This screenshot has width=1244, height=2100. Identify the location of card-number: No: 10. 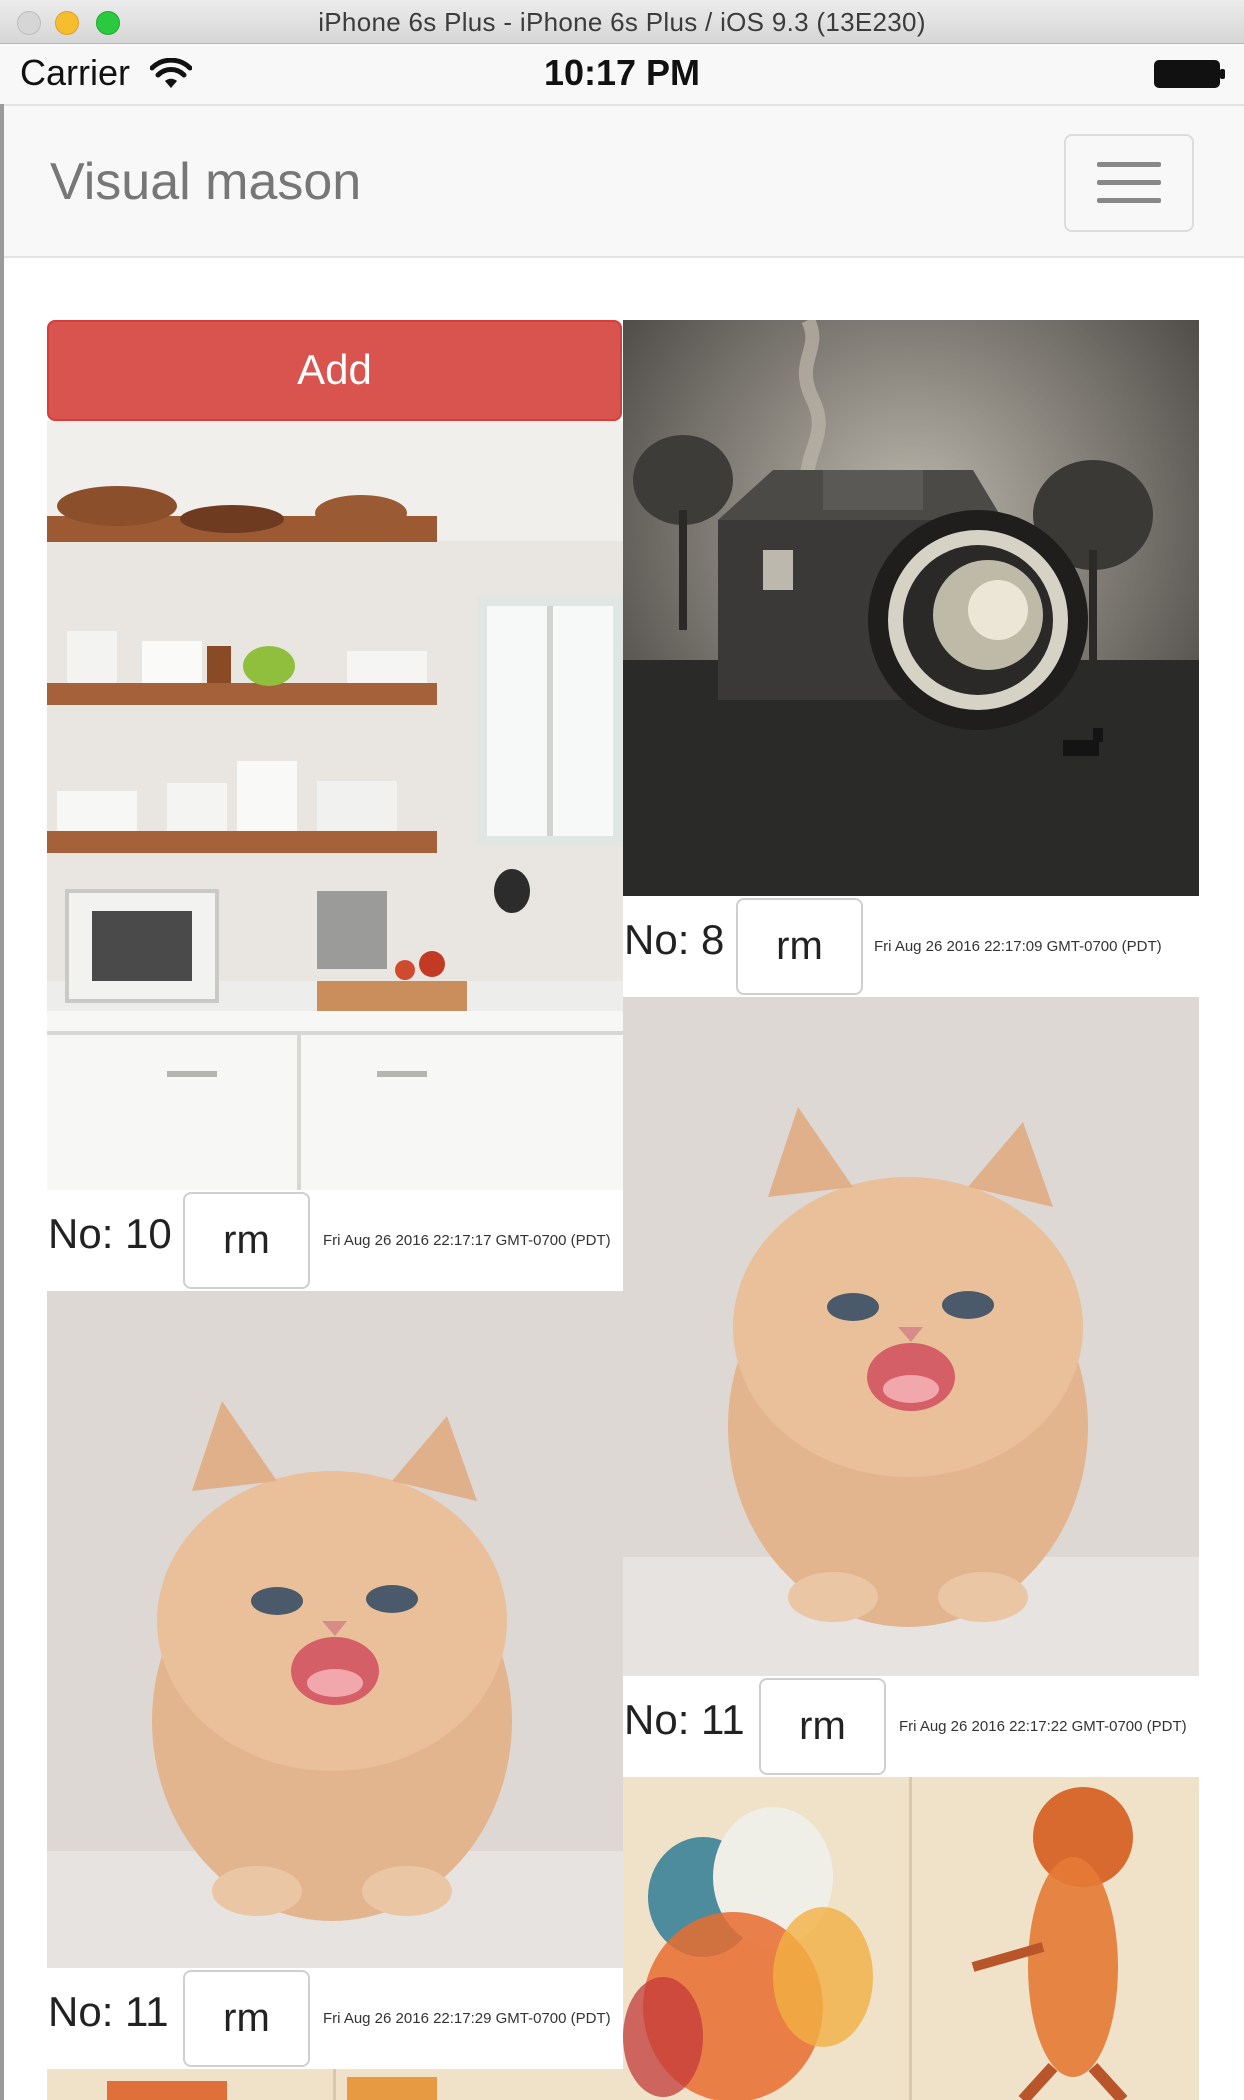
(110, 1233).